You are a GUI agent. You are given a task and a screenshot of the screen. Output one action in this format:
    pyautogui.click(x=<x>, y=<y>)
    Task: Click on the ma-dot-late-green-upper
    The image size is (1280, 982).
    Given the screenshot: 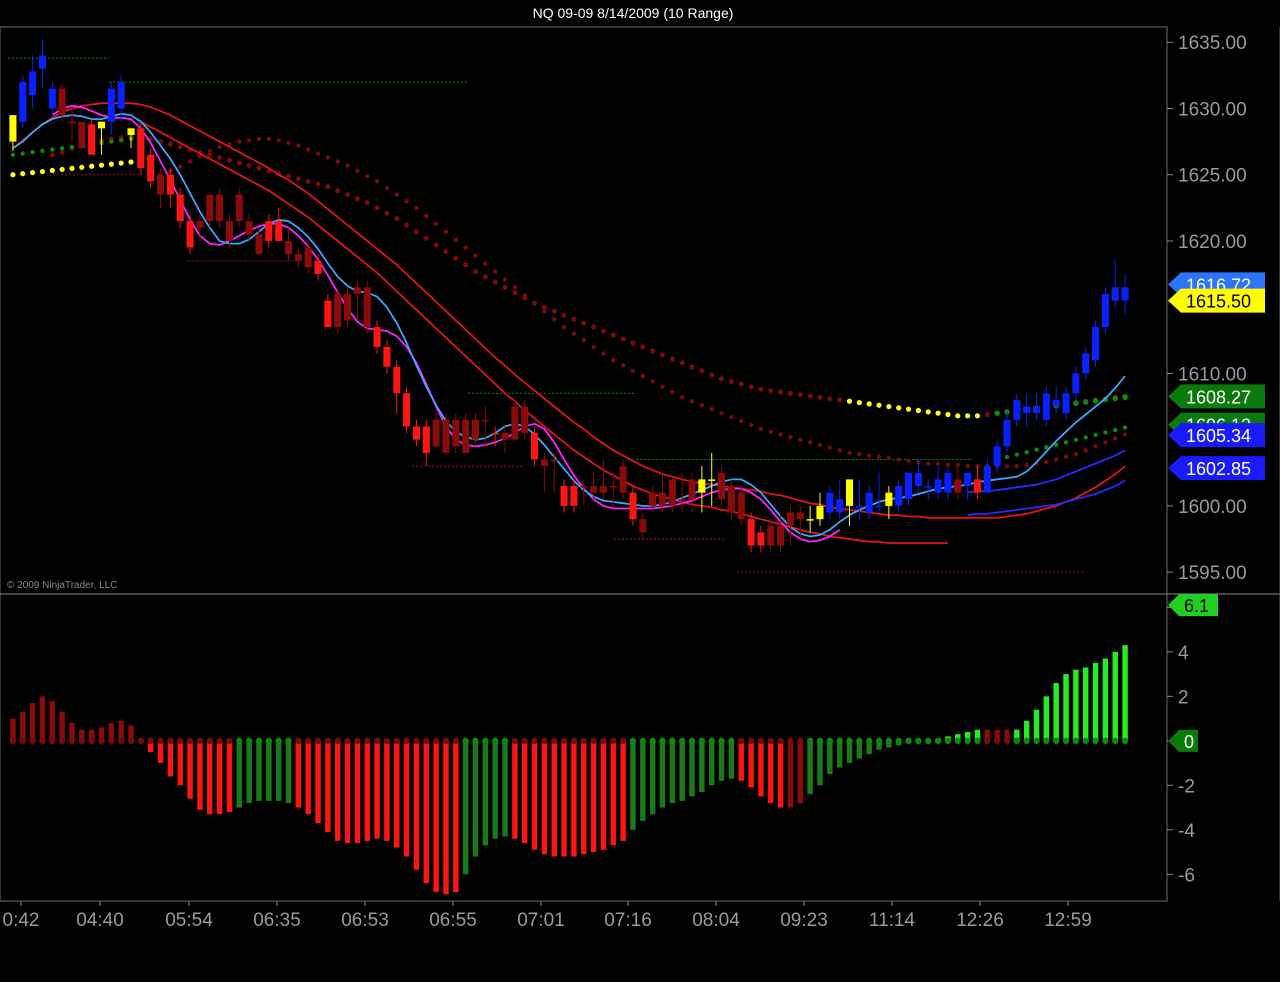 What is the action you would take?
    pyautogui.click(x=997, y=413)
    